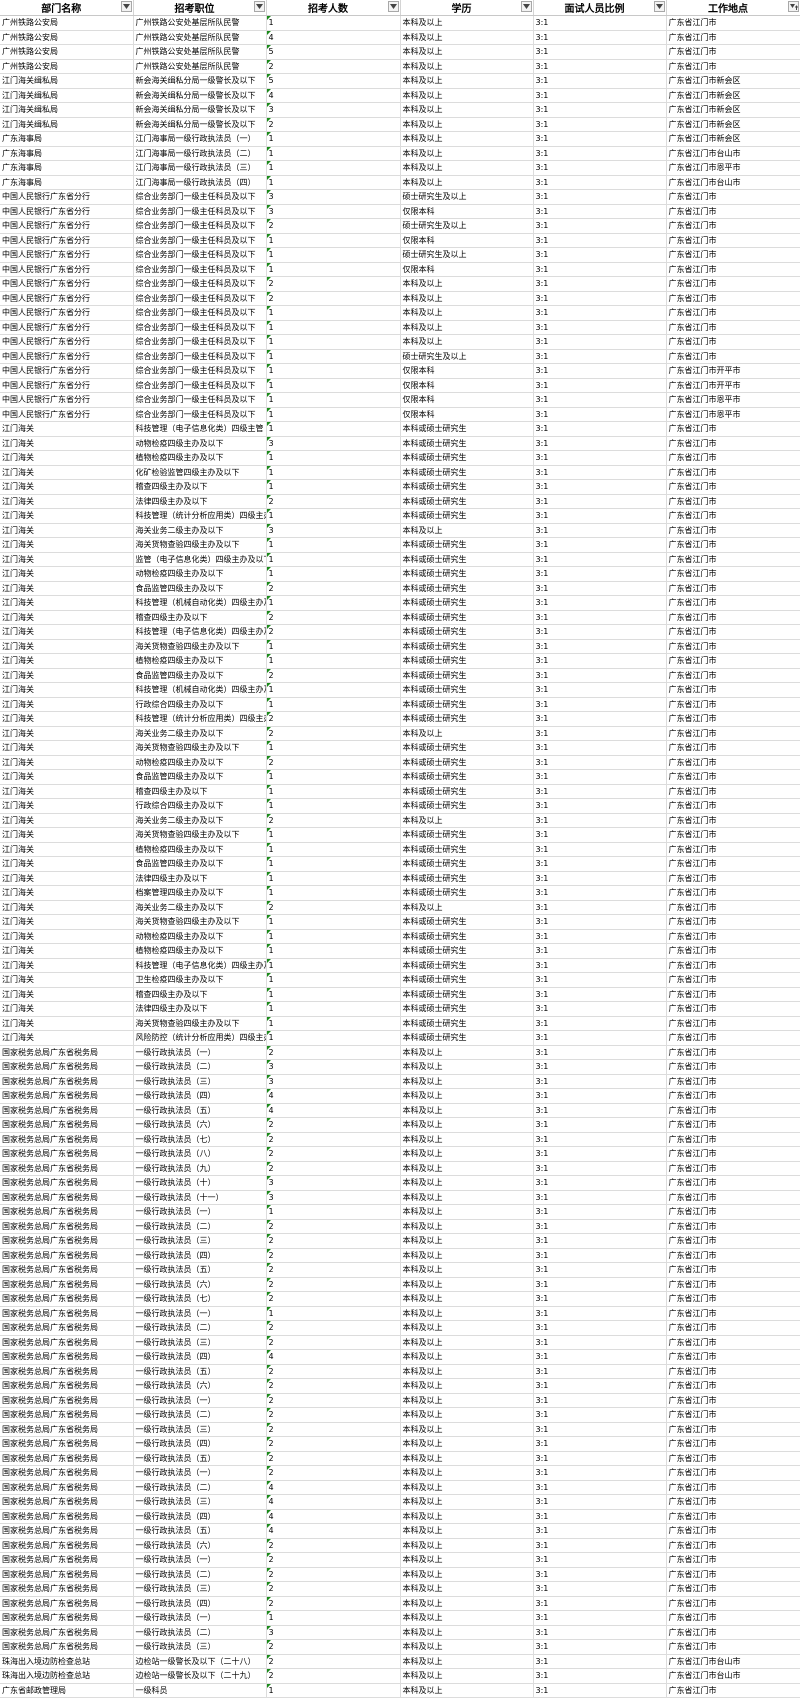 The height and width of the screenshot is (1701, 800). What do you see at coordinates (200, 1139) in the screenshot?
I see `cell-position: 一级行政执法员（七）` at bounding box center [200, 1139].